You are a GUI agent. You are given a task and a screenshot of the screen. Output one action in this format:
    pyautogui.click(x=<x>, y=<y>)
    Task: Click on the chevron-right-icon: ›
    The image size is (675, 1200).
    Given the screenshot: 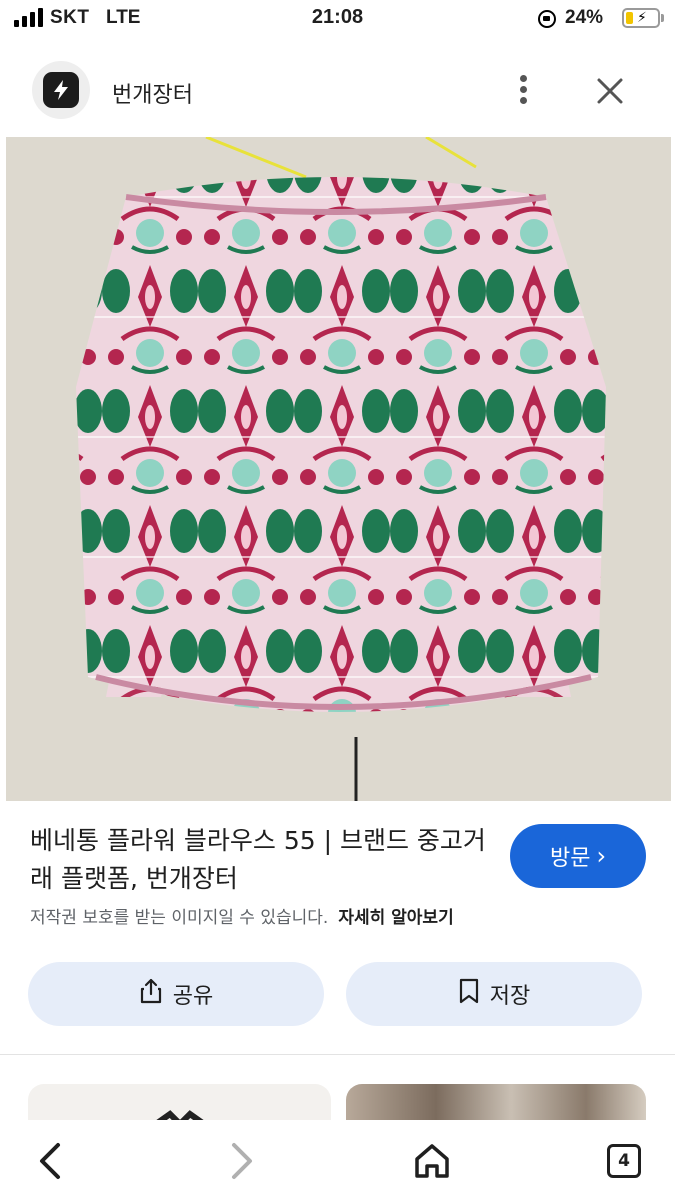 What is the action you would take?
    pyautogui.click(x=601, y=856)
    